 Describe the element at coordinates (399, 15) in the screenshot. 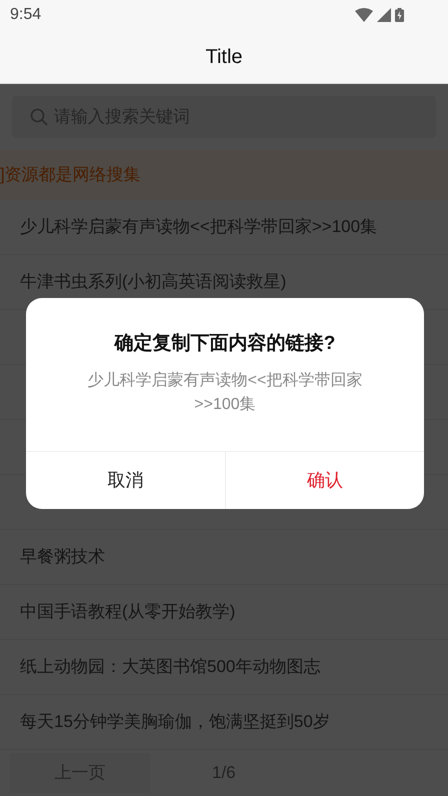

I see `battery-icon` at that location.